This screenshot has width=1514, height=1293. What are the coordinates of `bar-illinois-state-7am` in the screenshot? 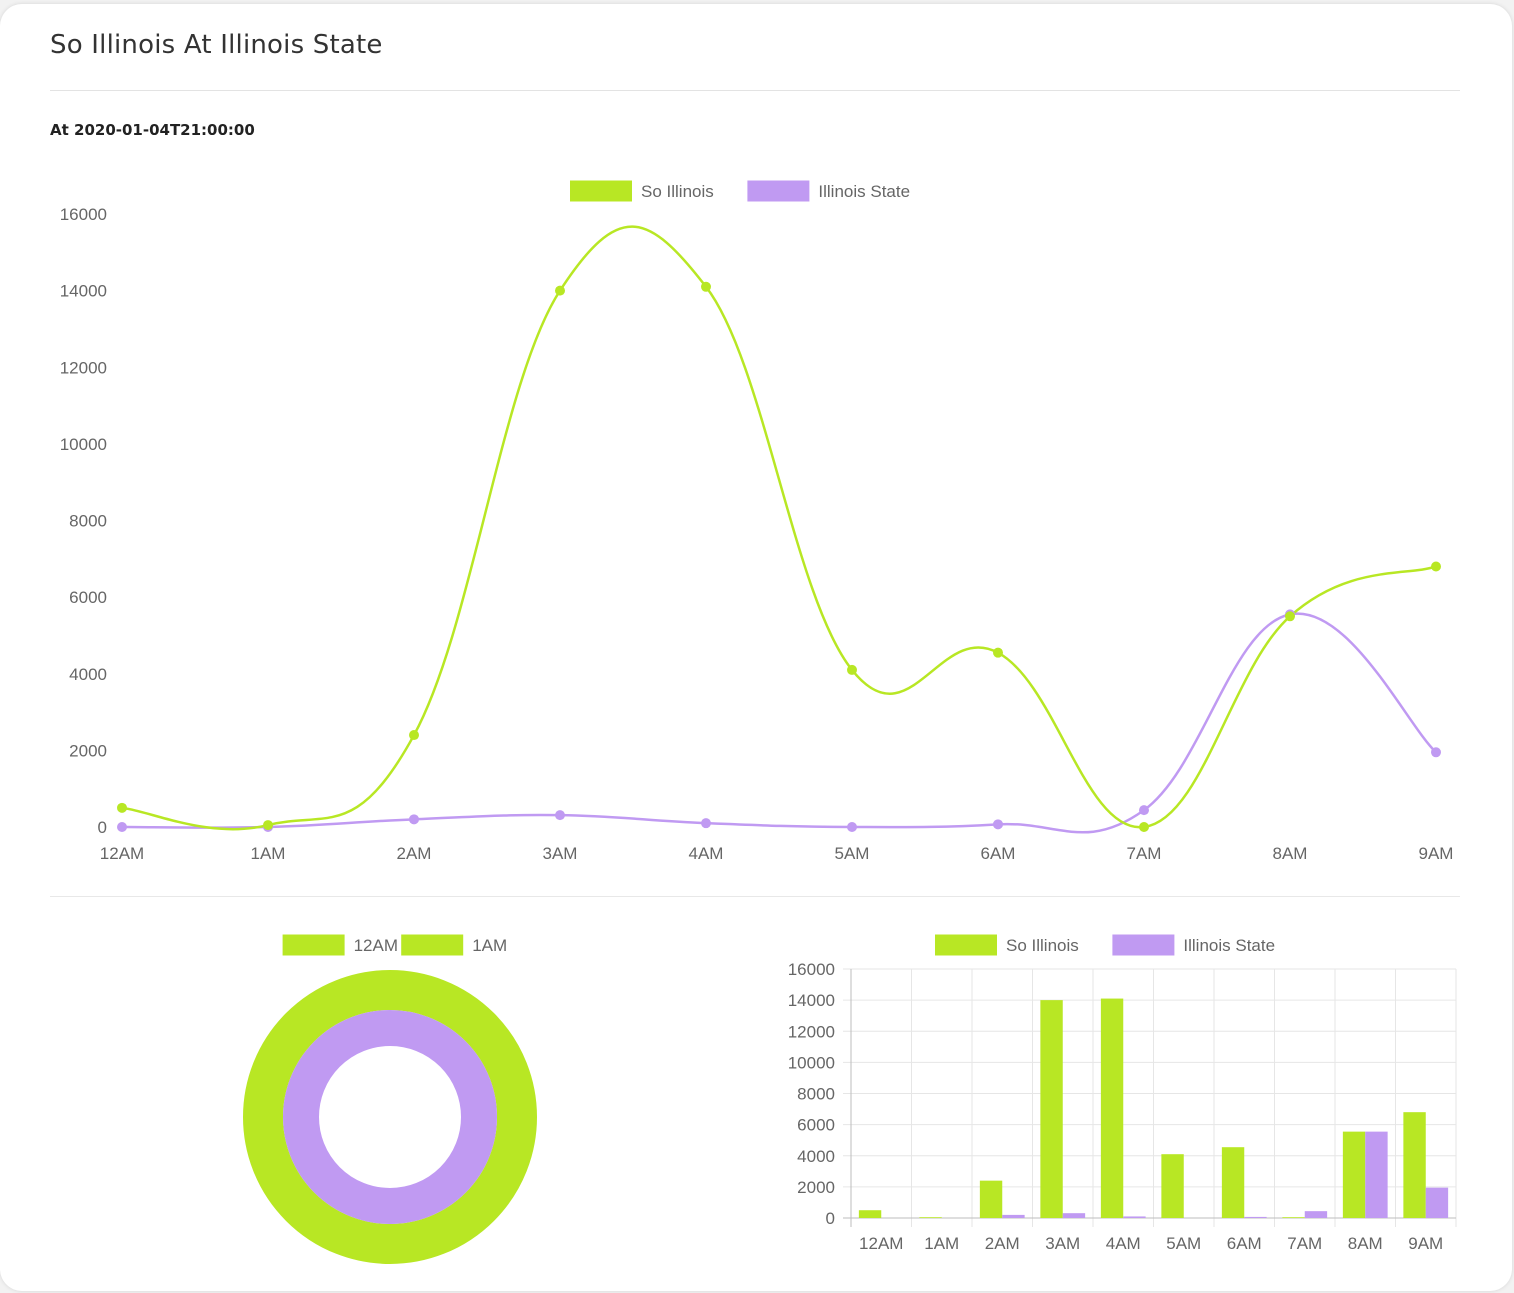 It's located at (1316, 1214).